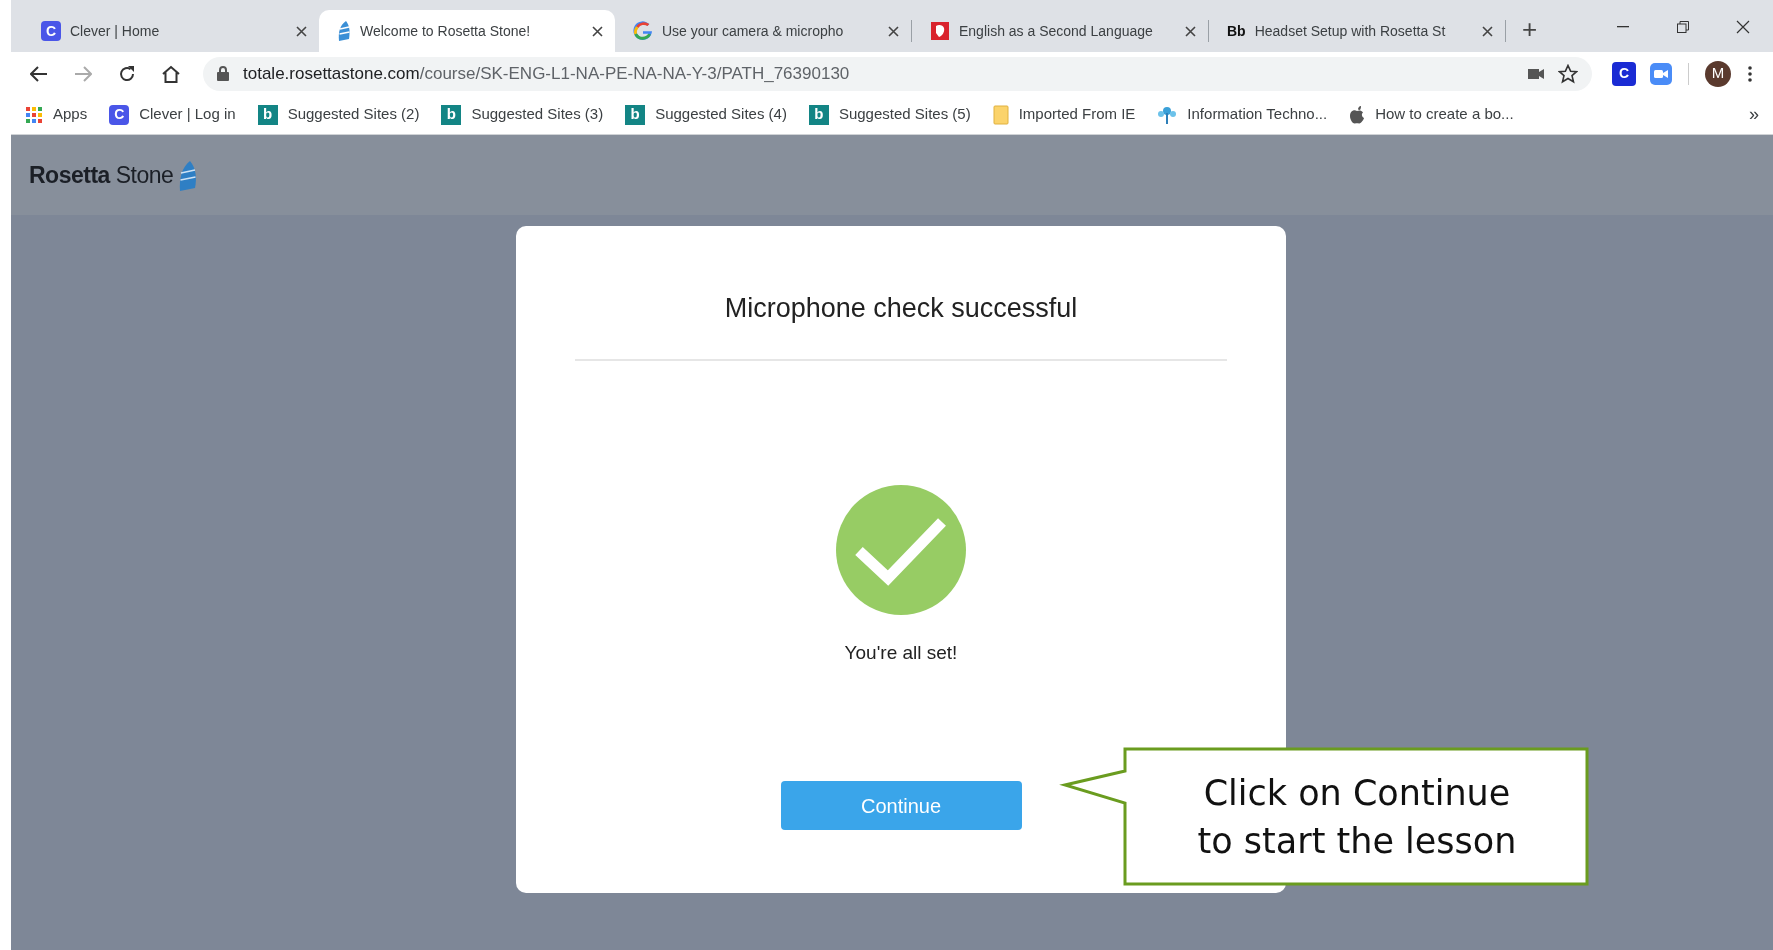 Image resolution: width=1773 pixels, height=950 pixels. Describe the element at coordinates (1350, 31) in the screenshot. I see `tab-title: Headset Setup with Rosetta St` at that location.